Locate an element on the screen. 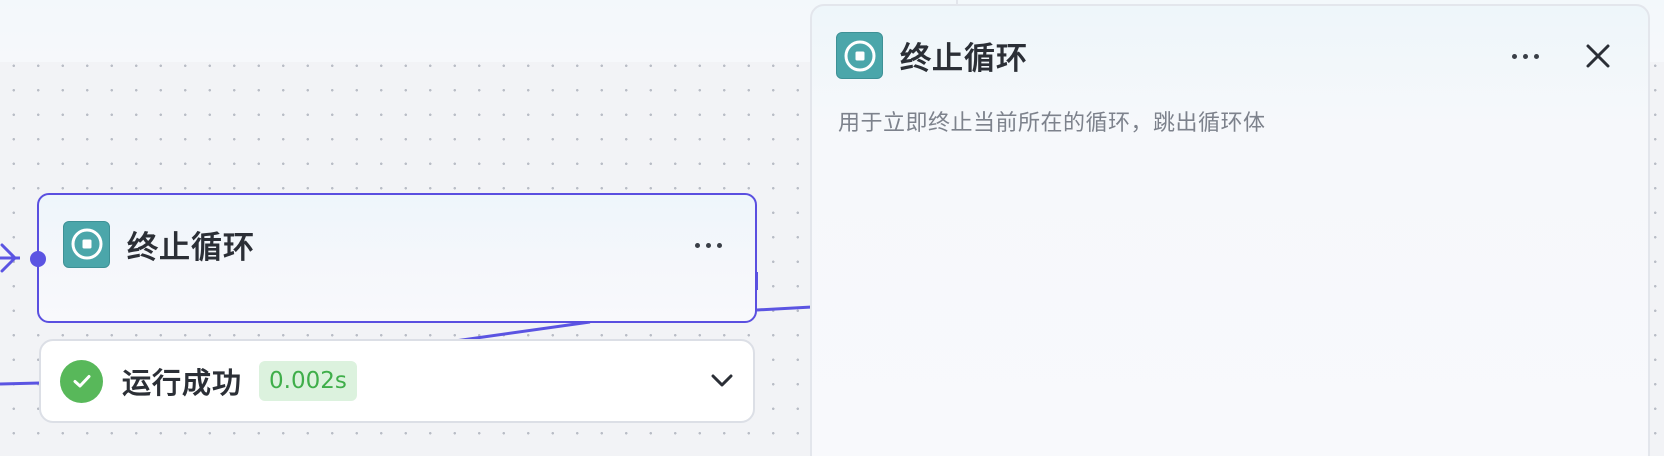 This screenshot has width=1664, height=456. loop-break-node: 终止循环 is located at coordinates (393, 258).